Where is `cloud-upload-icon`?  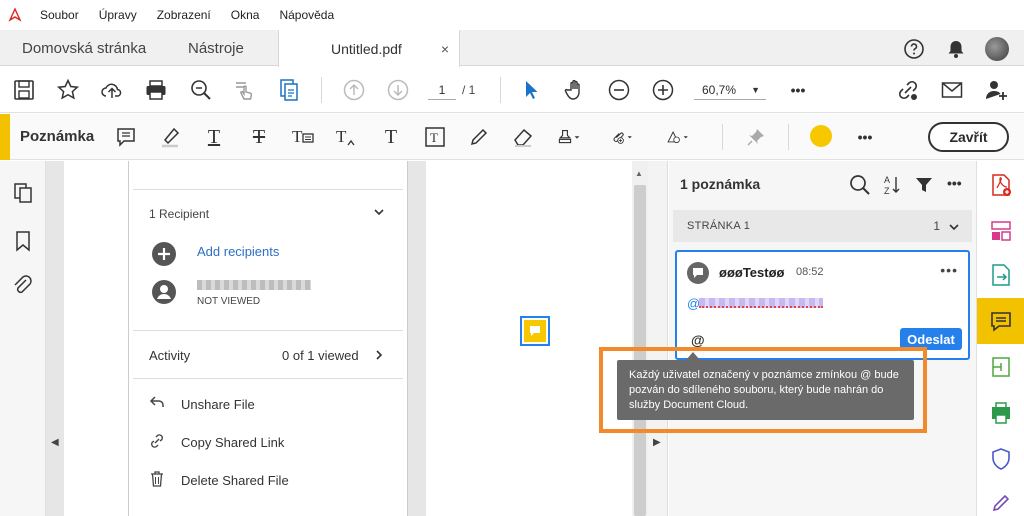 cloud-upload-icon is located at coordinates (112, 90).